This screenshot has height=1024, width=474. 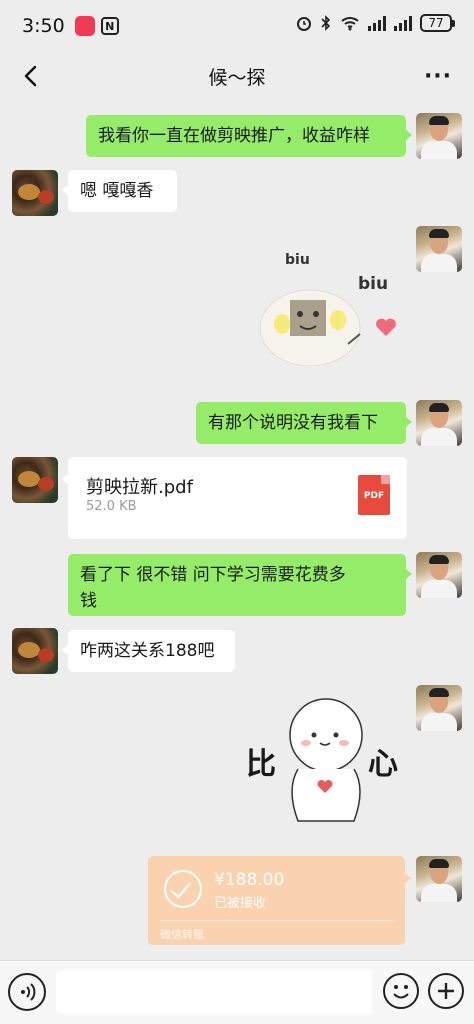 I want to click on sticker-text: 比, so click(x=261, y=764).